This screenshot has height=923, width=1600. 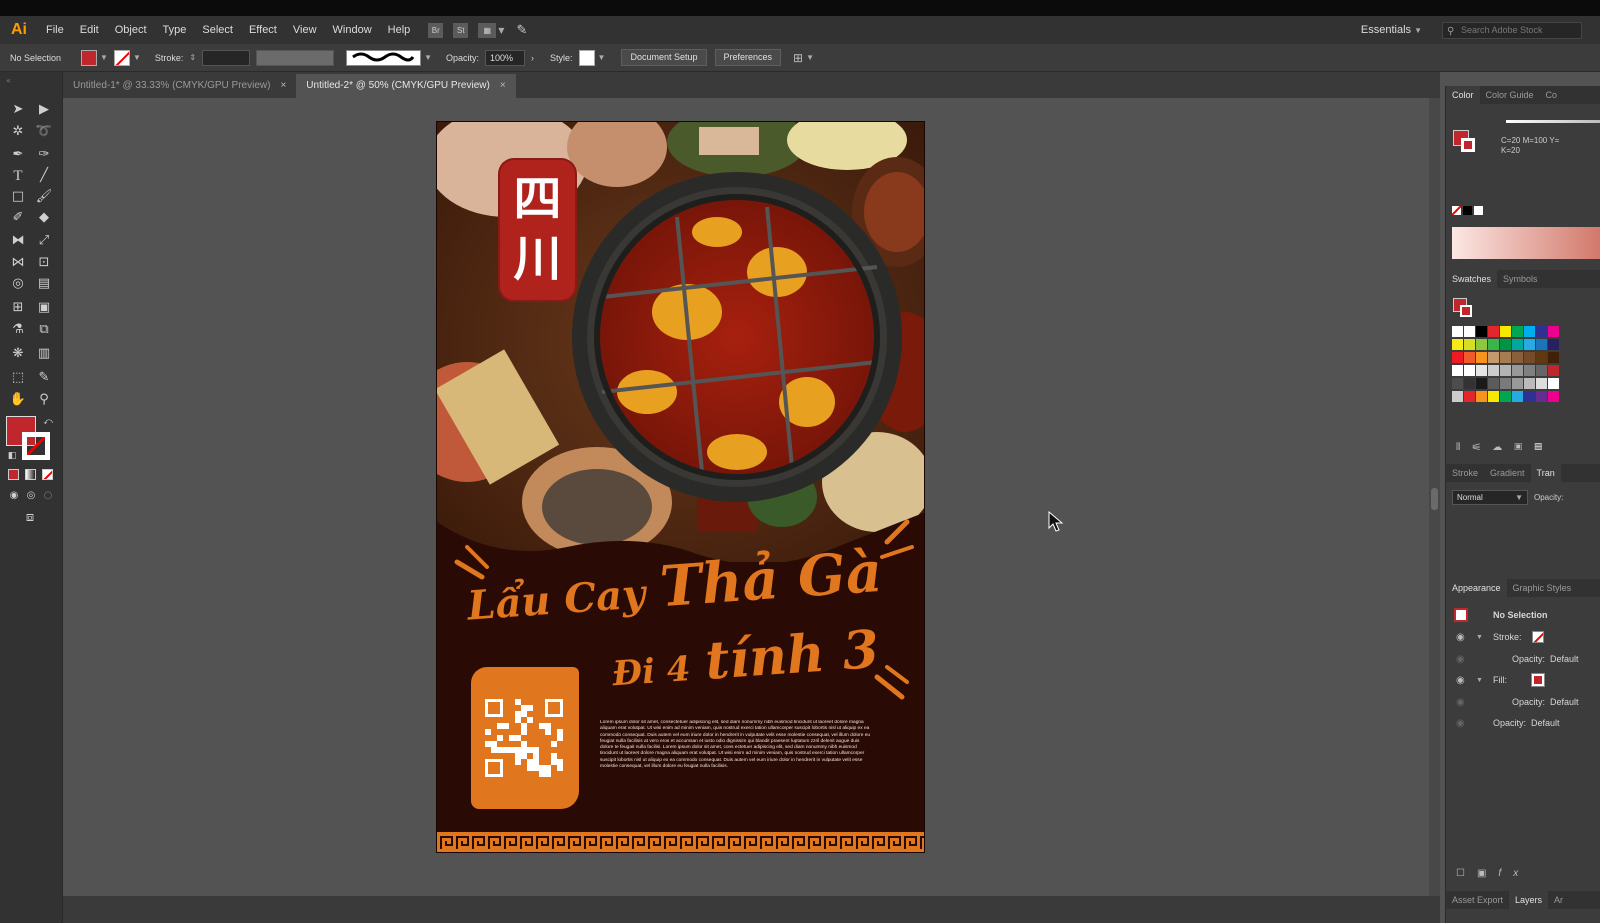 I want to click on rectangle-tool-icon: □, so click(x=18, y=197).